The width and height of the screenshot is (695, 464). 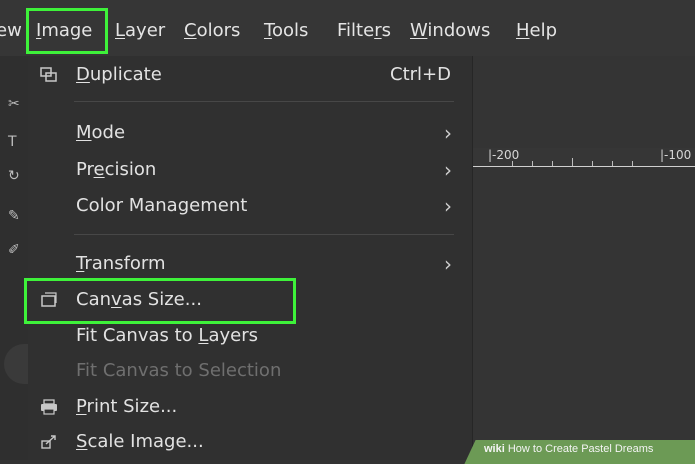 I want to click on menu-item-label: Fit Canvas to Layers, so click(x=167, y=335).